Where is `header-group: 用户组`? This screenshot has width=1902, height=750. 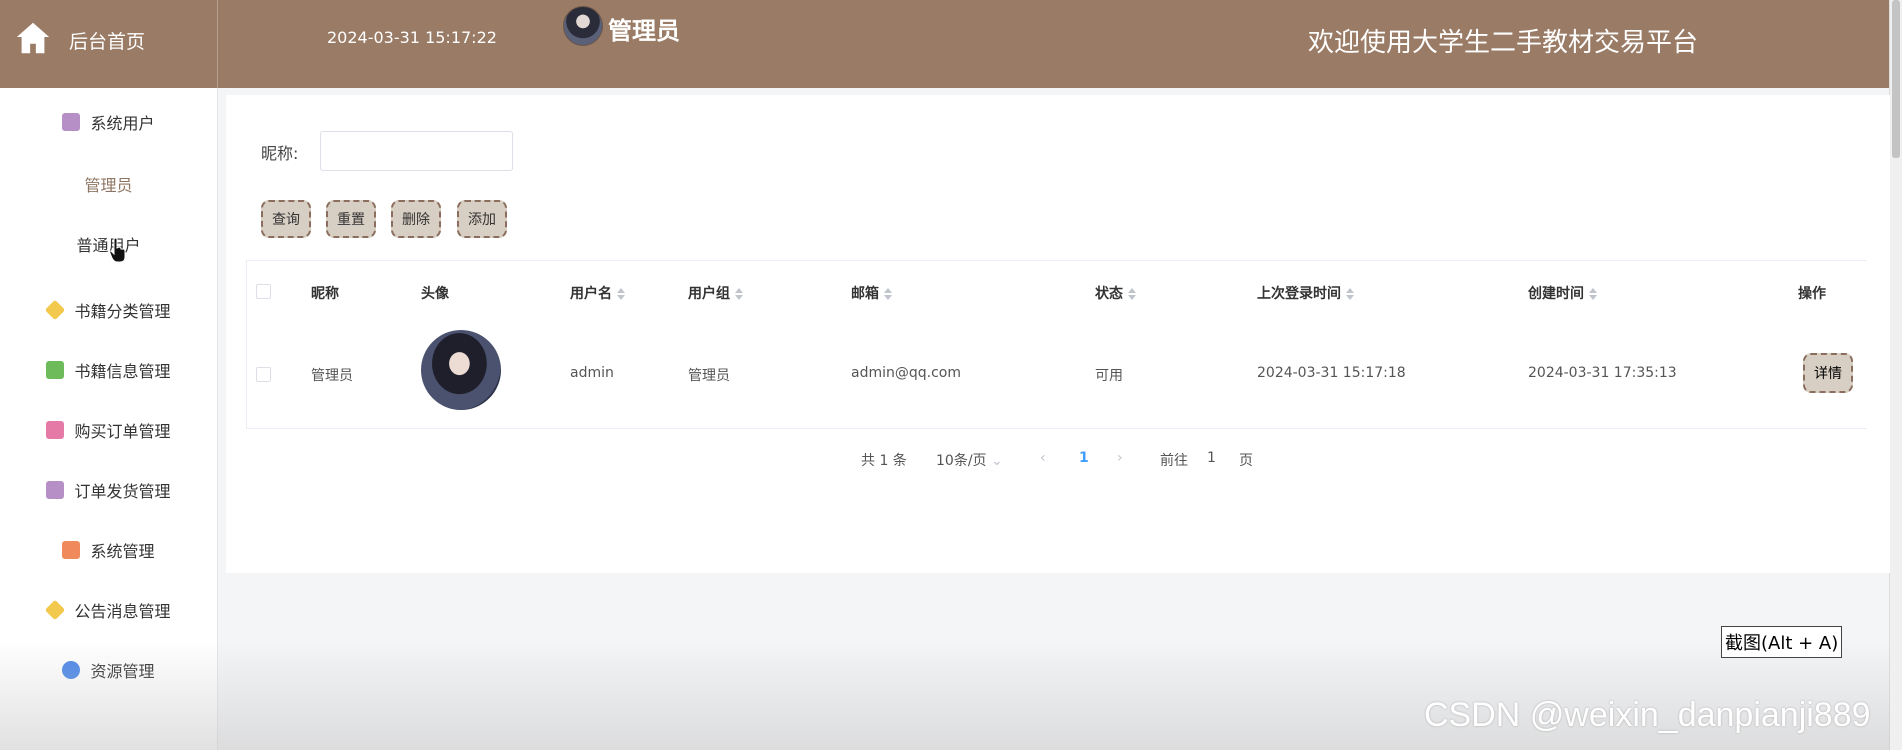 header-group: 用户组 is located at coordinates (715, 293).